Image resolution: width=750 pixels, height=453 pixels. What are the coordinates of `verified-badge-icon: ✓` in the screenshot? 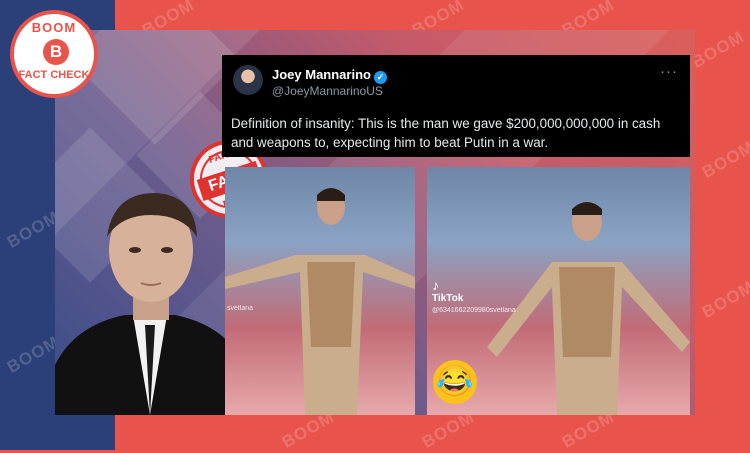 It's located at (380, 77).